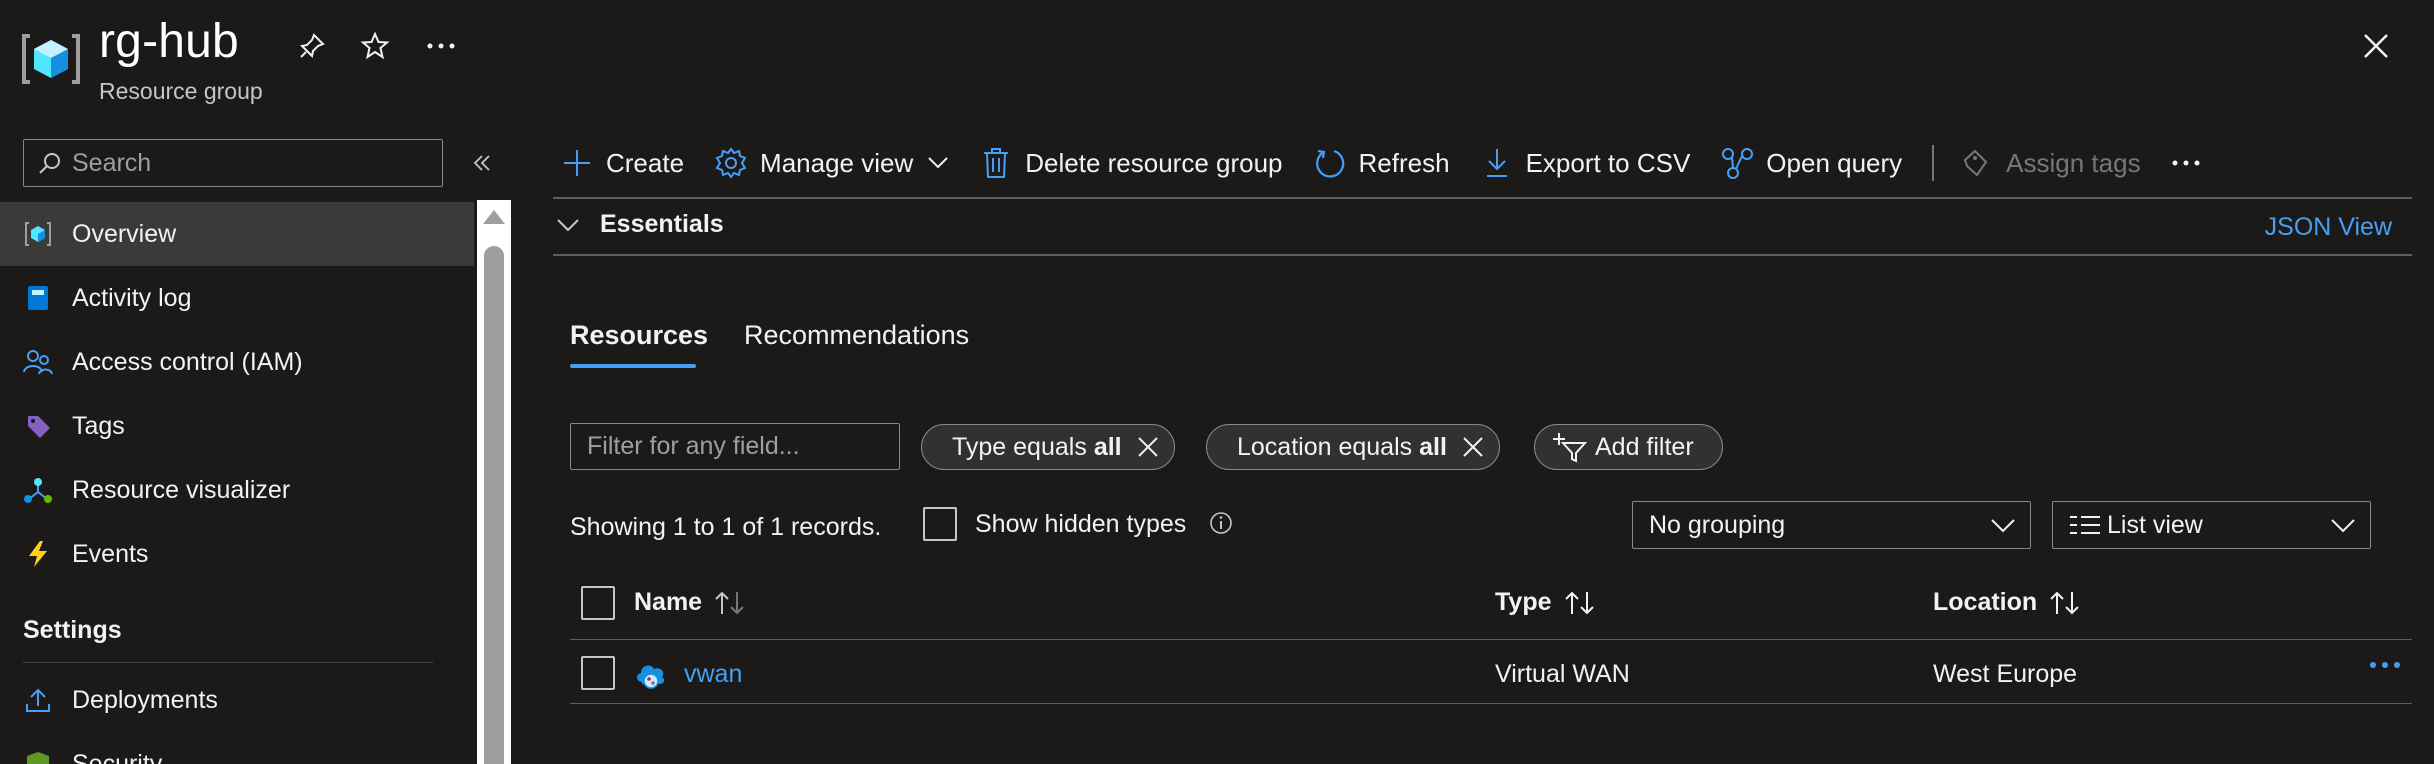  I want to click on page-title: rg-hub, so click(169, 41).